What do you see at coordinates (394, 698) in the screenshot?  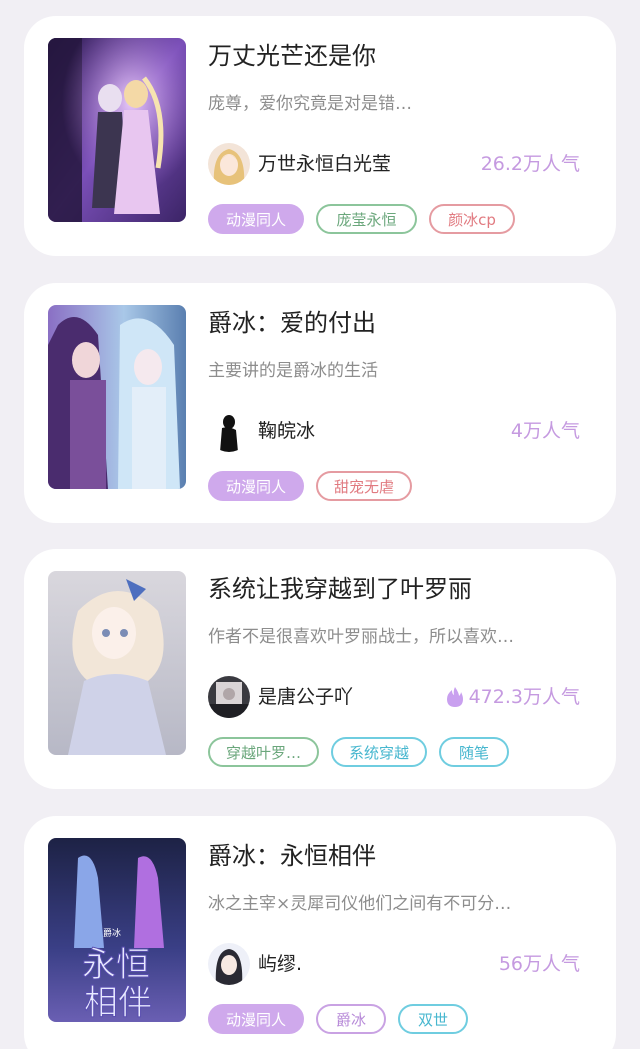 I see `author-row: 是唐公子吖 472.3万人气` at bounding box center [394, 698].